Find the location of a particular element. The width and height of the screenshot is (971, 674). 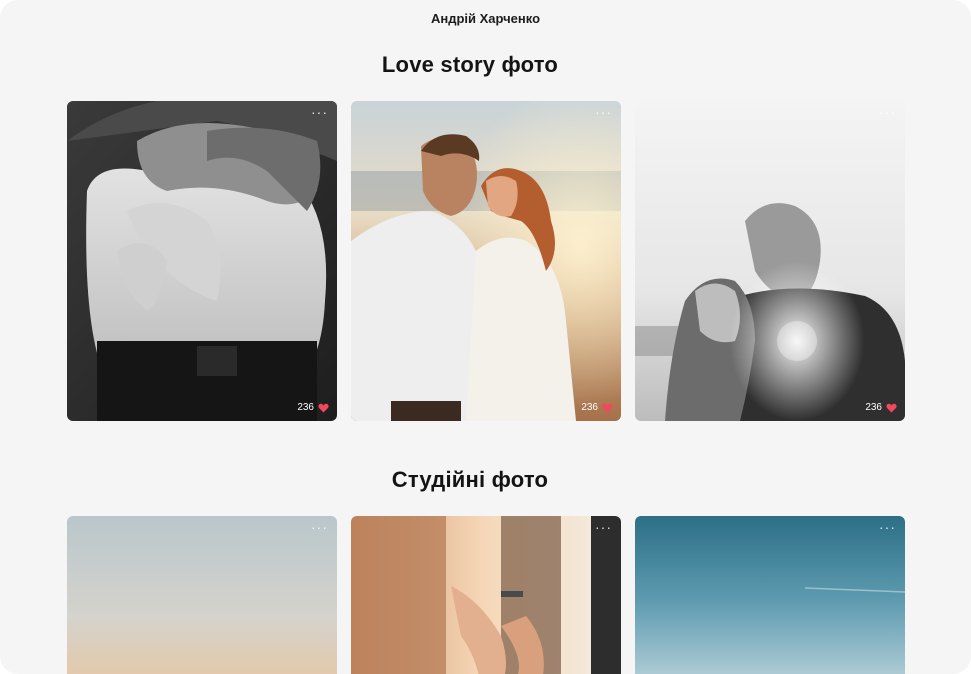

section-title-studio: Студійні фото is located at coordinates (470, 479).